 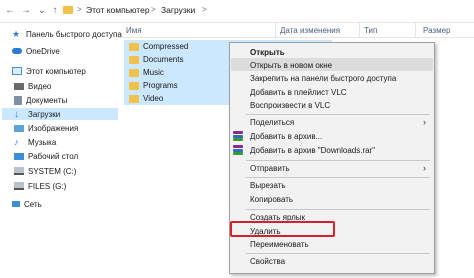 I want to click on forward-arrow-icon: →, so click(x=26, y=11).